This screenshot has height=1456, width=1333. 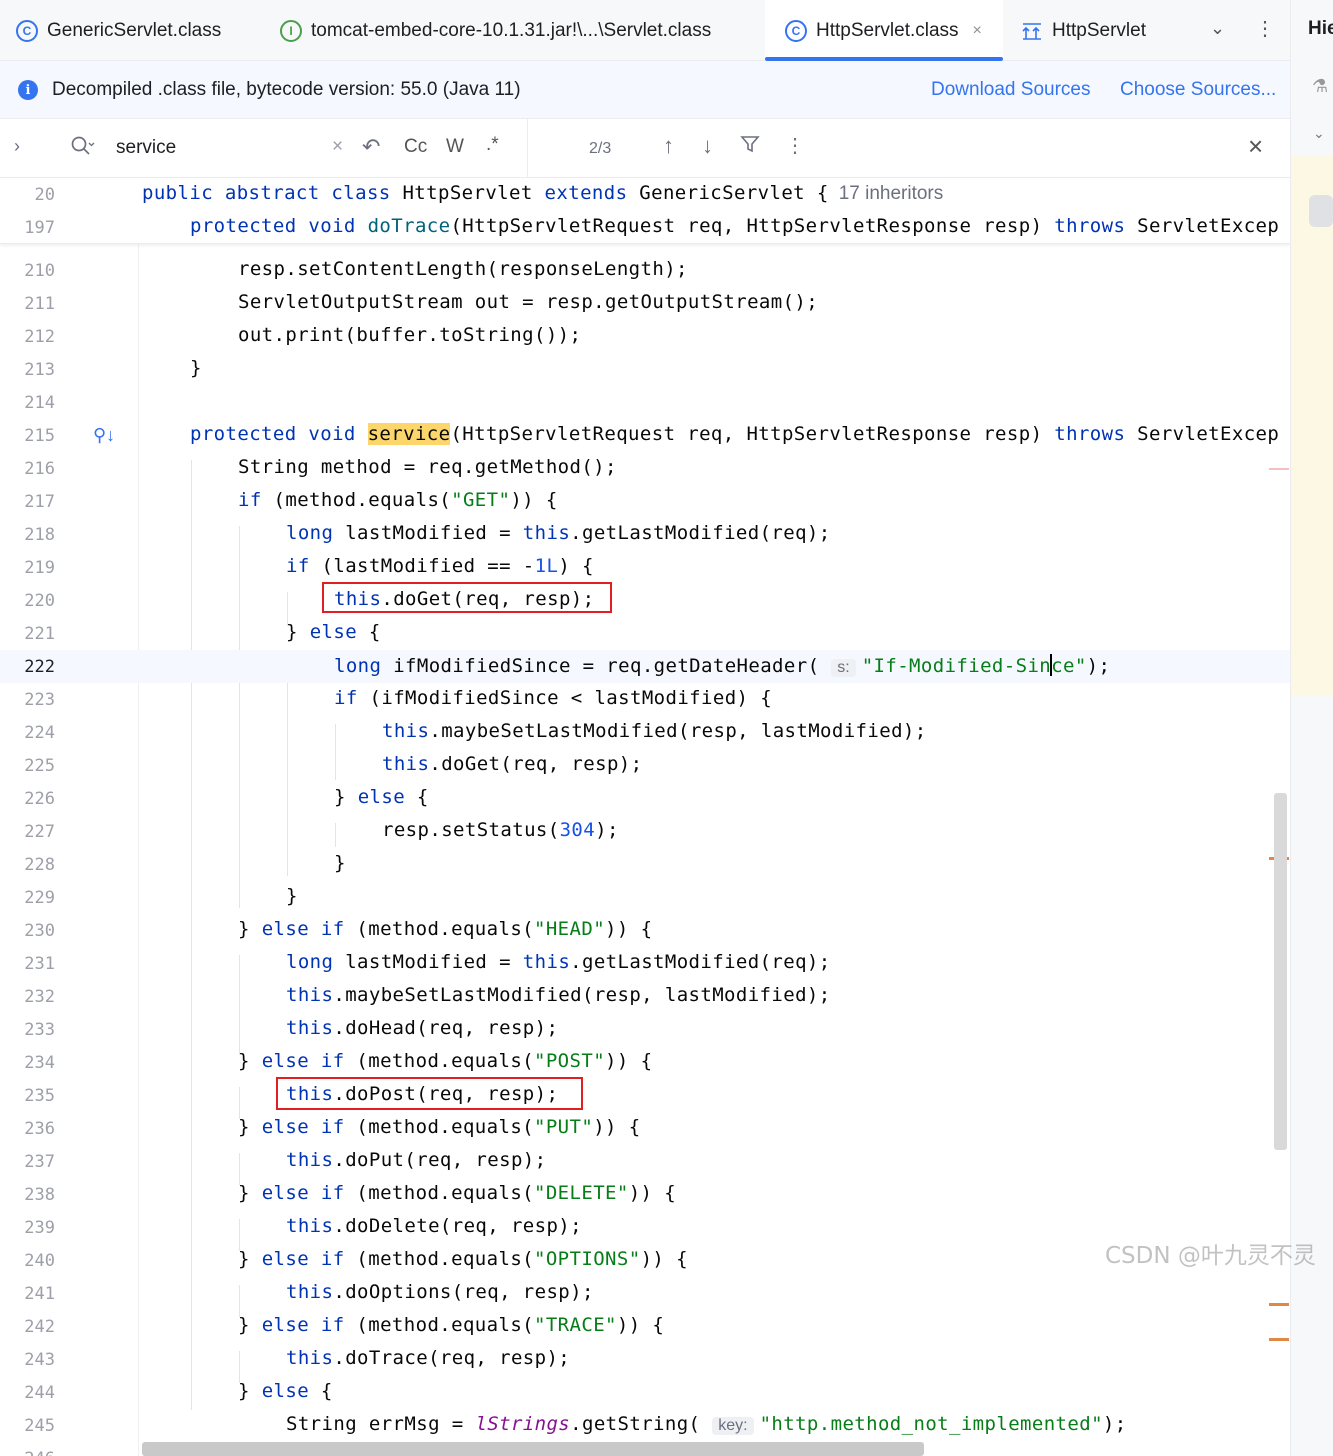 What do you see at coordinates (645, 864) in the screenshot?
I see `code-line: 228 }` at bounding box center [645, 864].